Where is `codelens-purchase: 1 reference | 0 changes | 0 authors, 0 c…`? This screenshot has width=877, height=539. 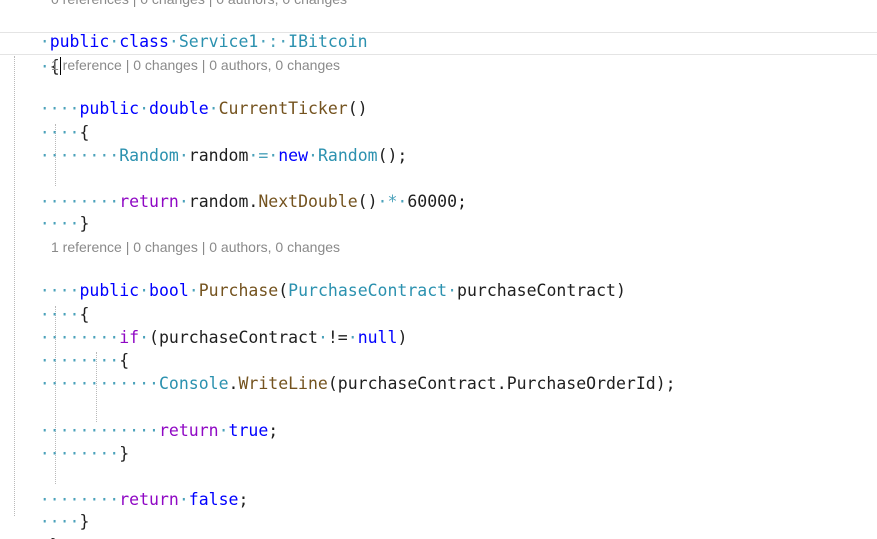 codelens-purchase: 1 reference | 0 changes | 0 authors, 0 c… is located at coordinates (195, 247).